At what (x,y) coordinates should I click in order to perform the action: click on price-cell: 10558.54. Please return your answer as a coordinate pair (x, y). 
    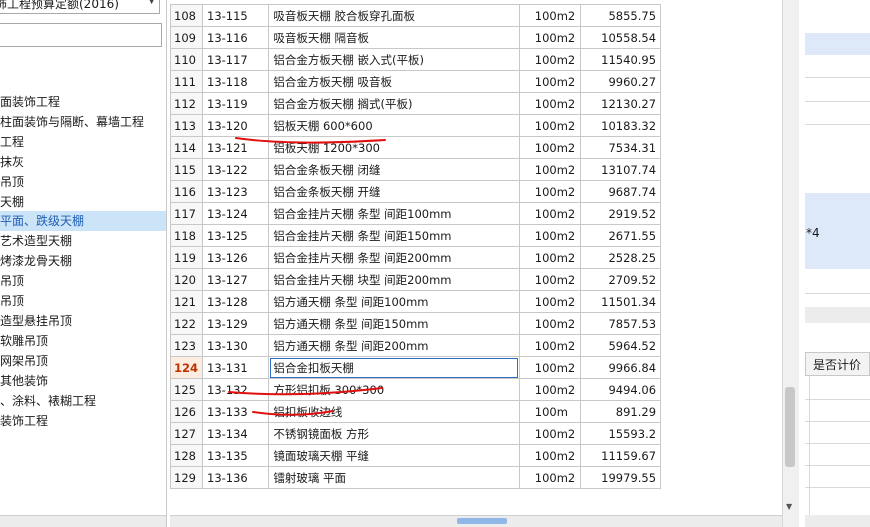
    Looking at the image, I should click on (620, 37).